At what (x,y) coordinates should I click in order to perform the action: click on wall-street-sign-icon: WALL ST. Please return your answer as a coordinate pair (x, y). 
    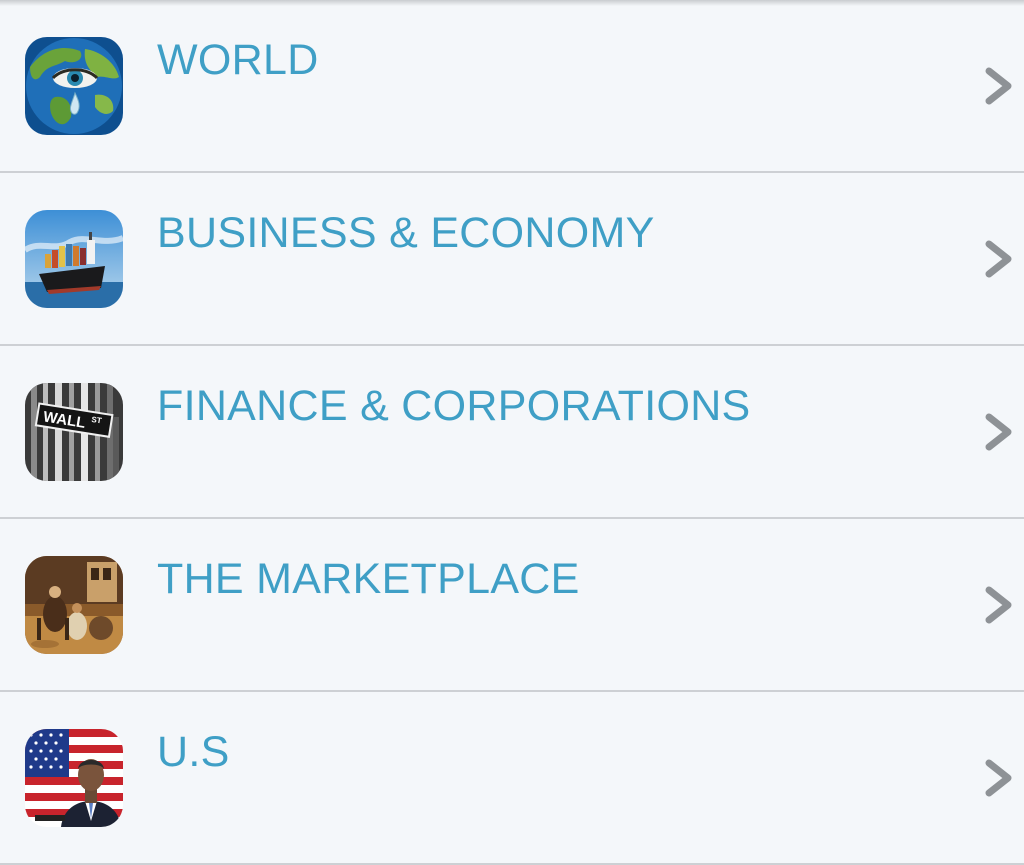
    Looking at the image, I should click on (74, 432).